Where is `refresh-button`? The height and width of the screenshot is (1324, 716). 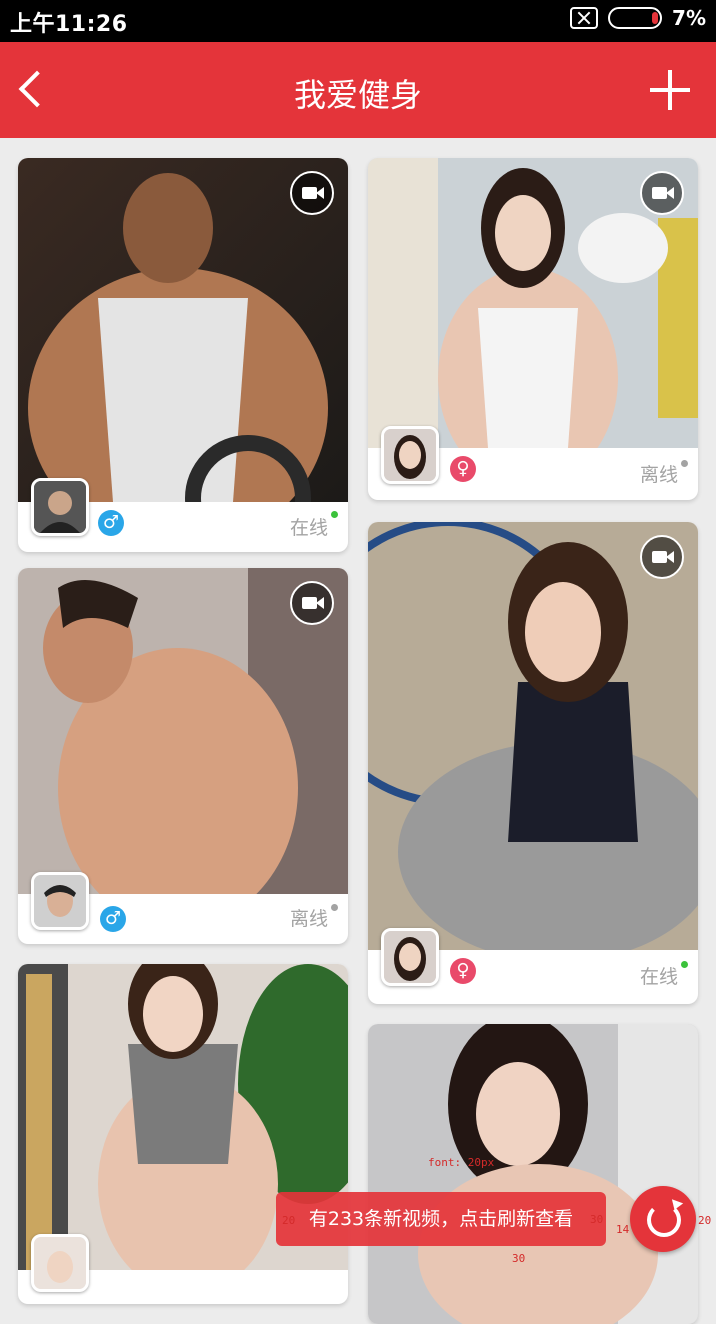 refresh-button is located at coordinates (663, 1219).